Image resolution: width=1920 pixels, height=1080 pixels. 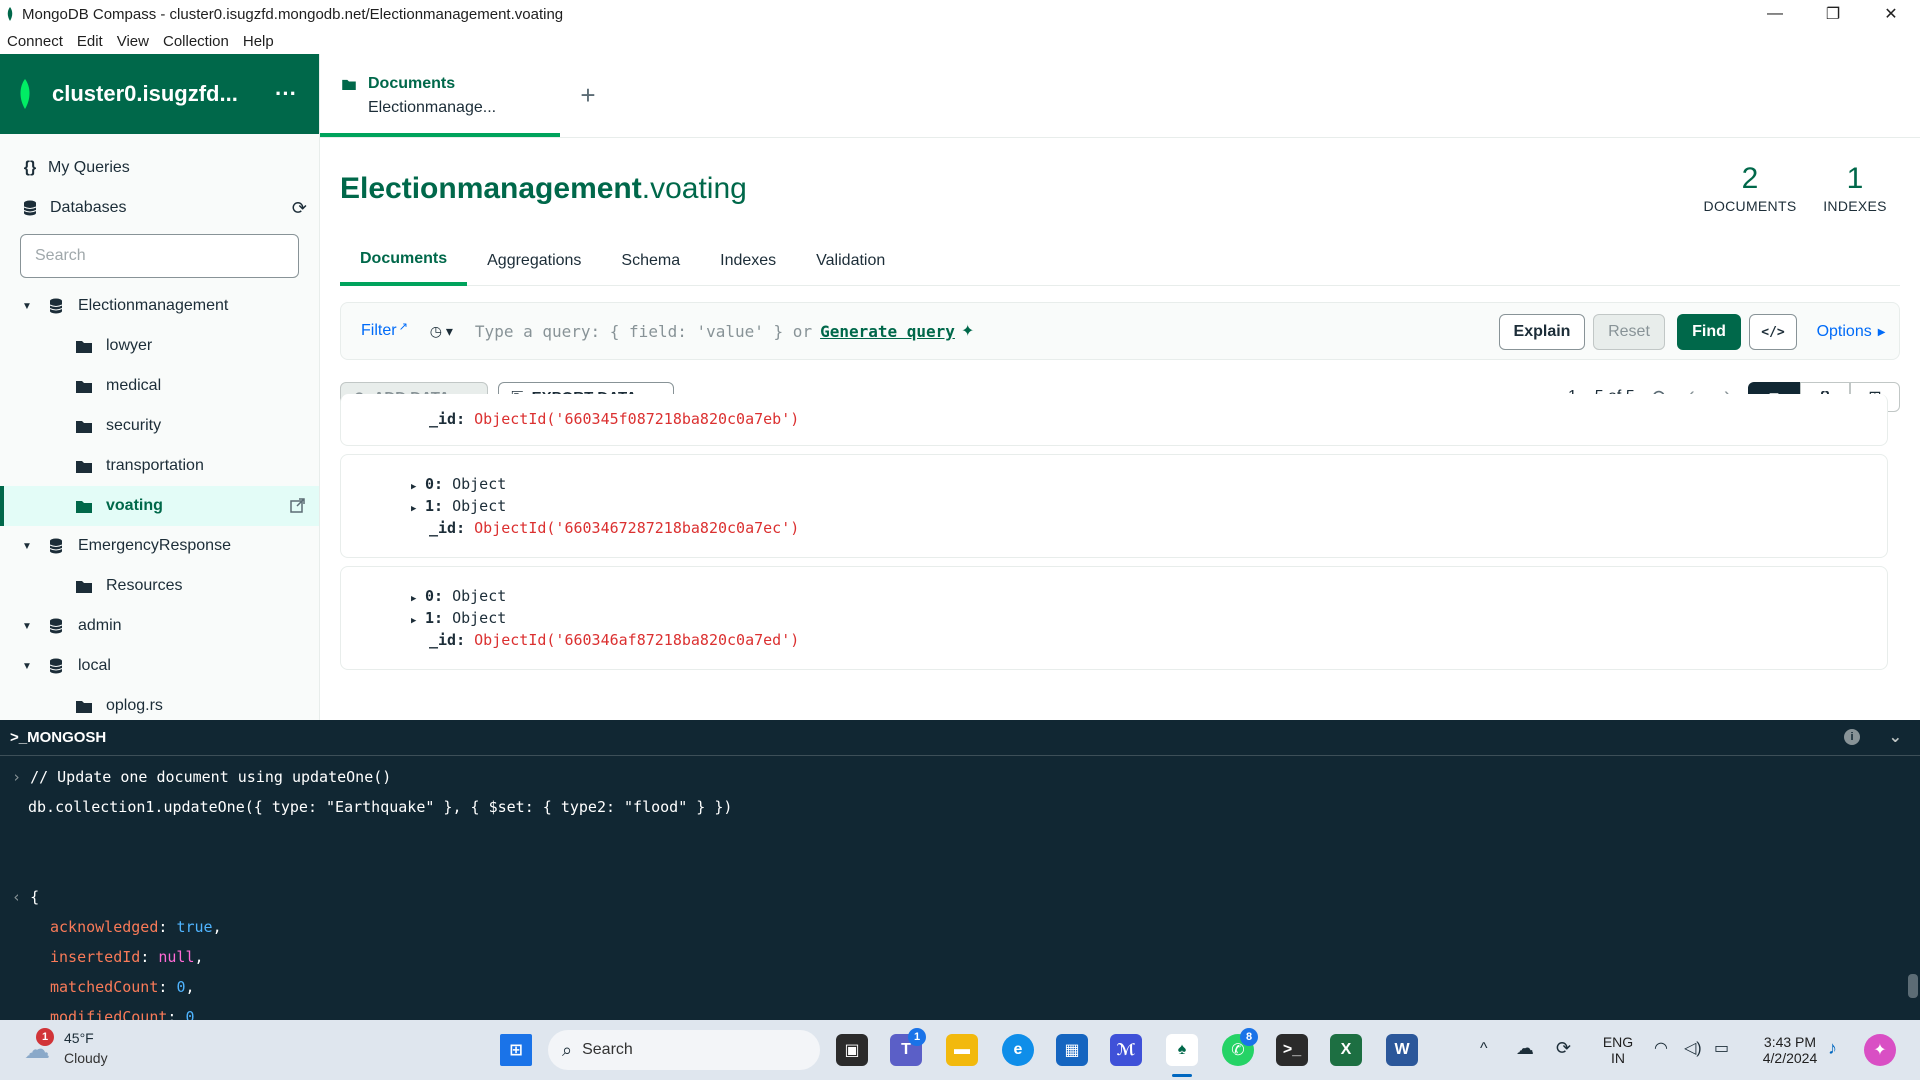 What do you see at coordinates (104, 927) in the screenshot?
I see `result-key: acknowledged` at bounding box center [104, 927].